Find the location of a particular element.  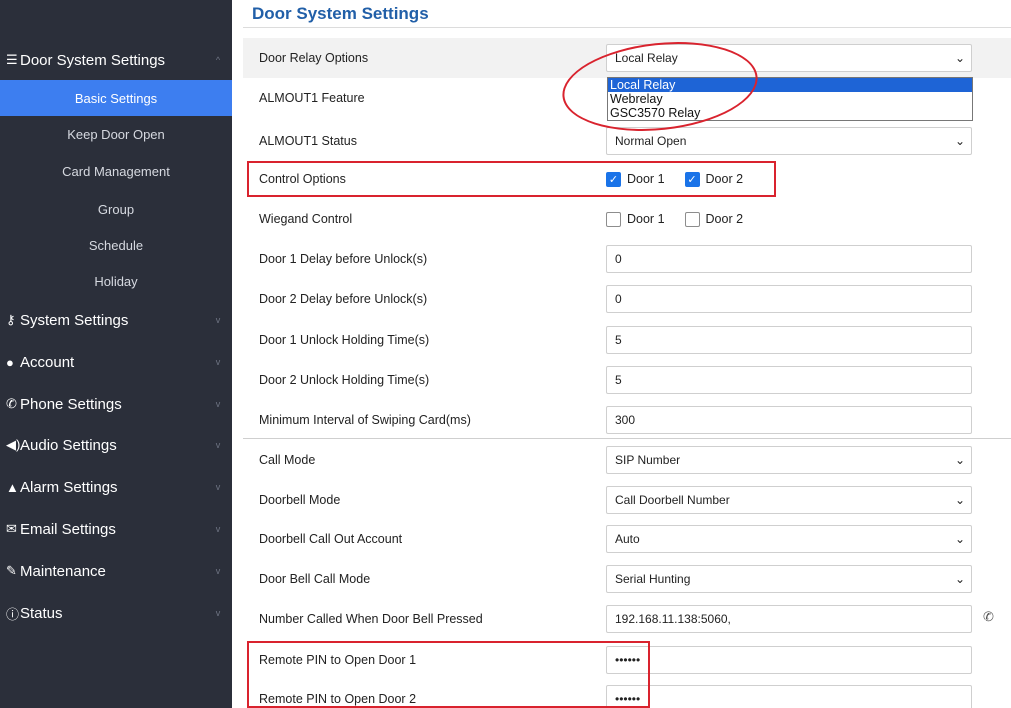

field-label: Doorbell Mode is located at coordinates (300, 500).